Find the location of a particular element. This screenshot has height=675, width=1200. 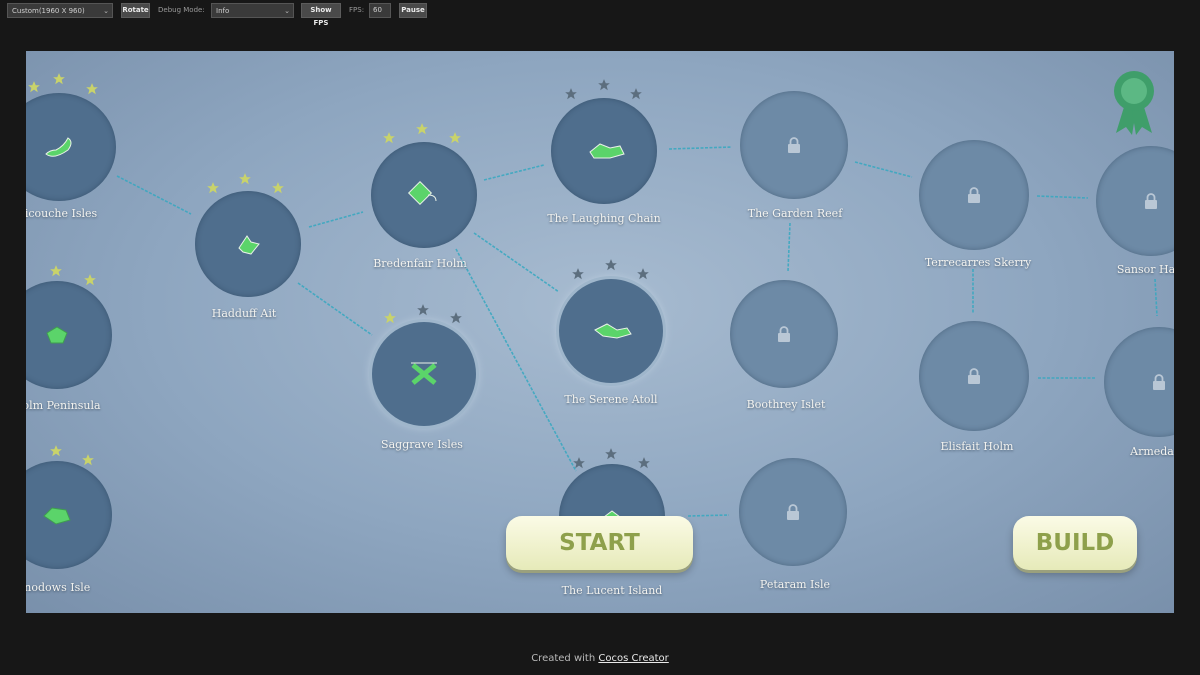

show-fps-button: Show FPS is located at coordinates (321, 15).